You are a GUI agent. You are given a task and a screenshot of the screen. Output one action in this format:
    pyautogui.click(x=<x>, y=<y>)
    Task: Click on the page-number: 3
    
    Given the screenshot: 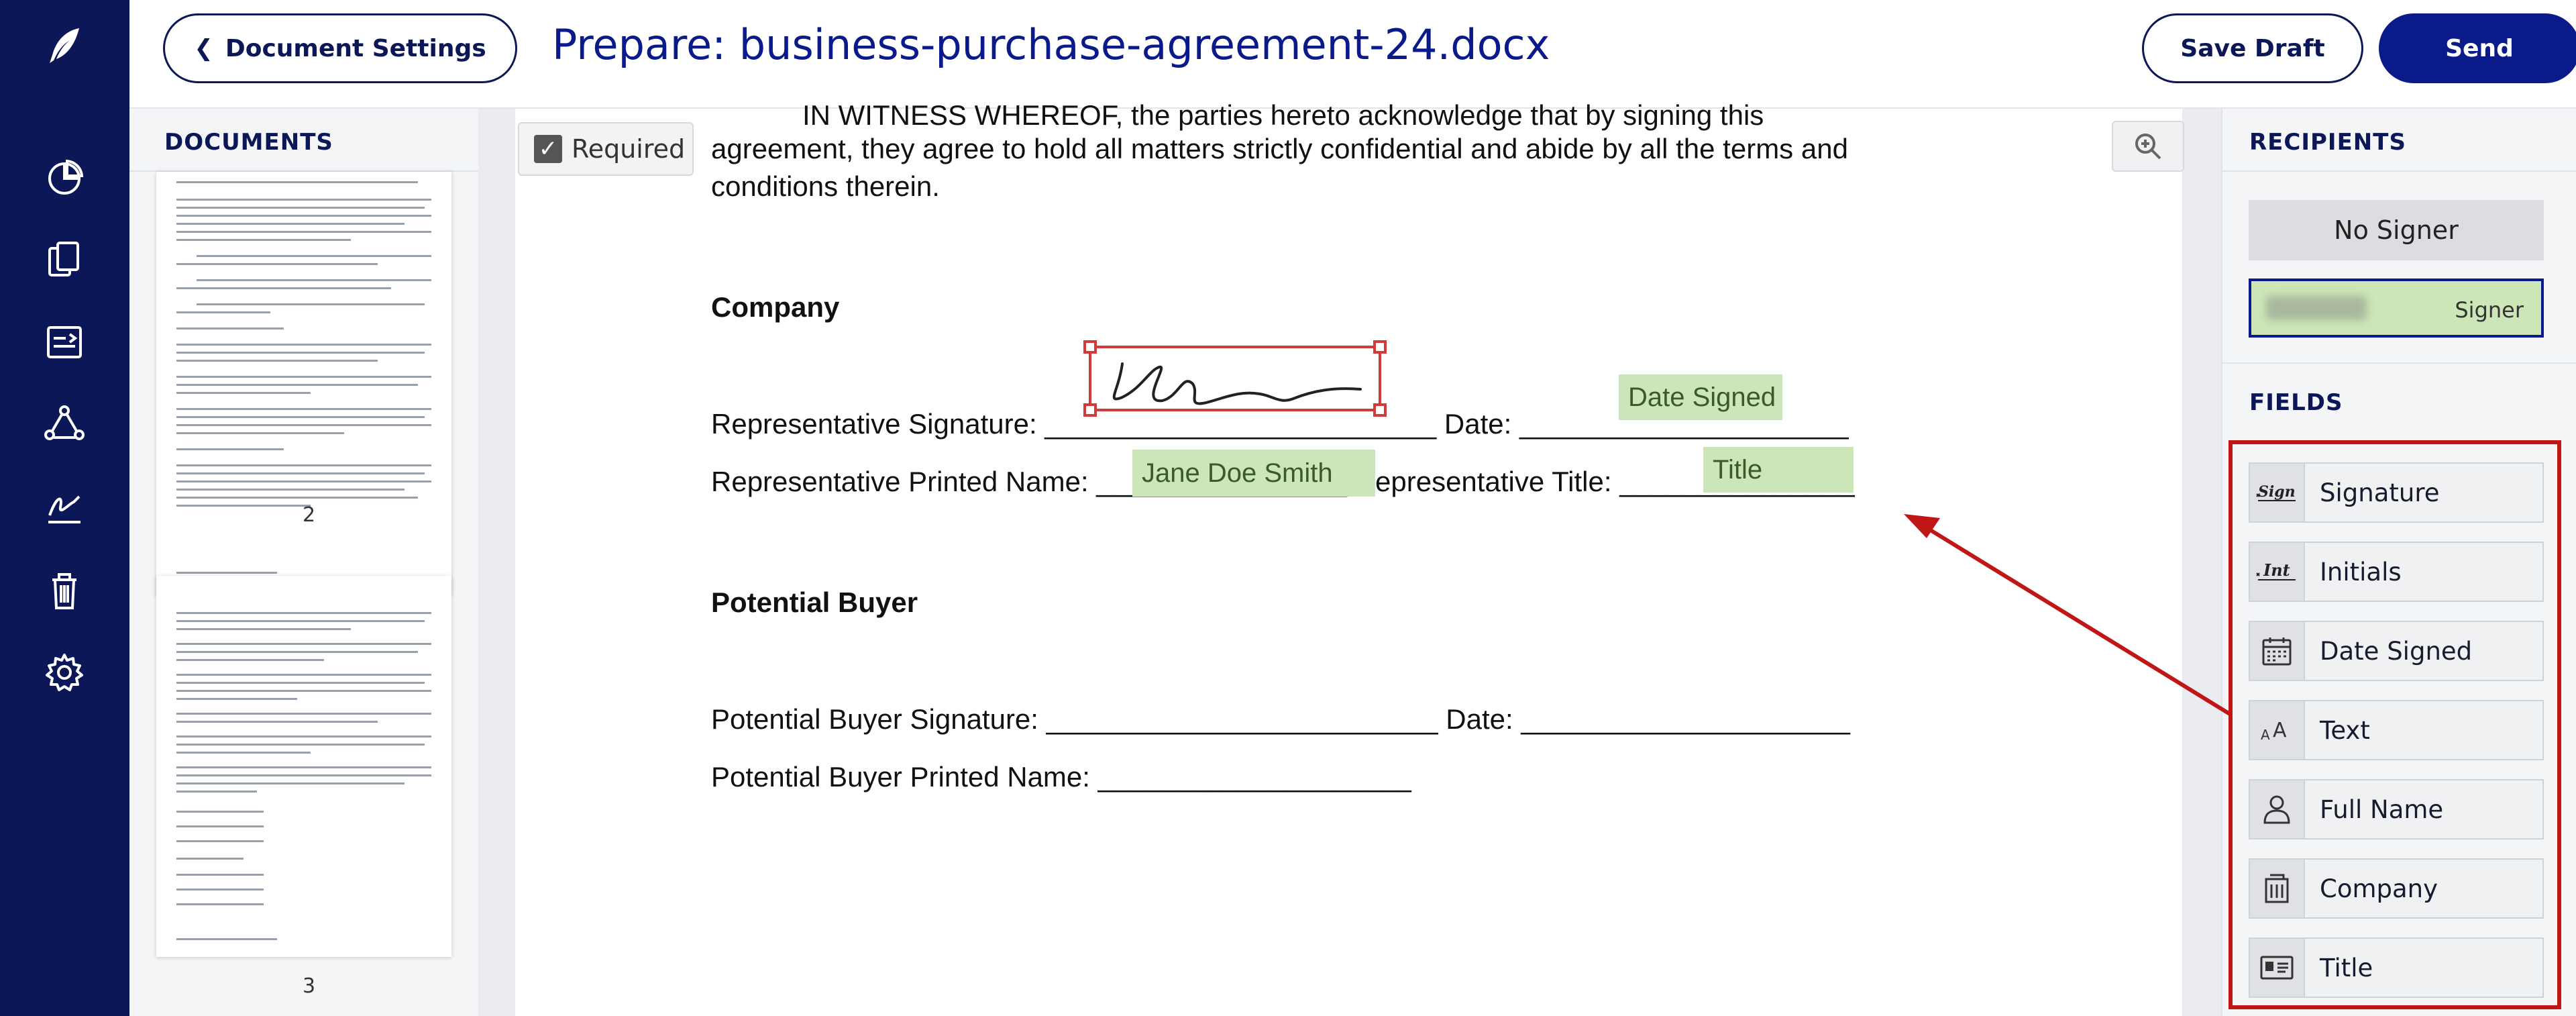 What is the action you would take?
    pyautogui.click(x=309, y=986)
    